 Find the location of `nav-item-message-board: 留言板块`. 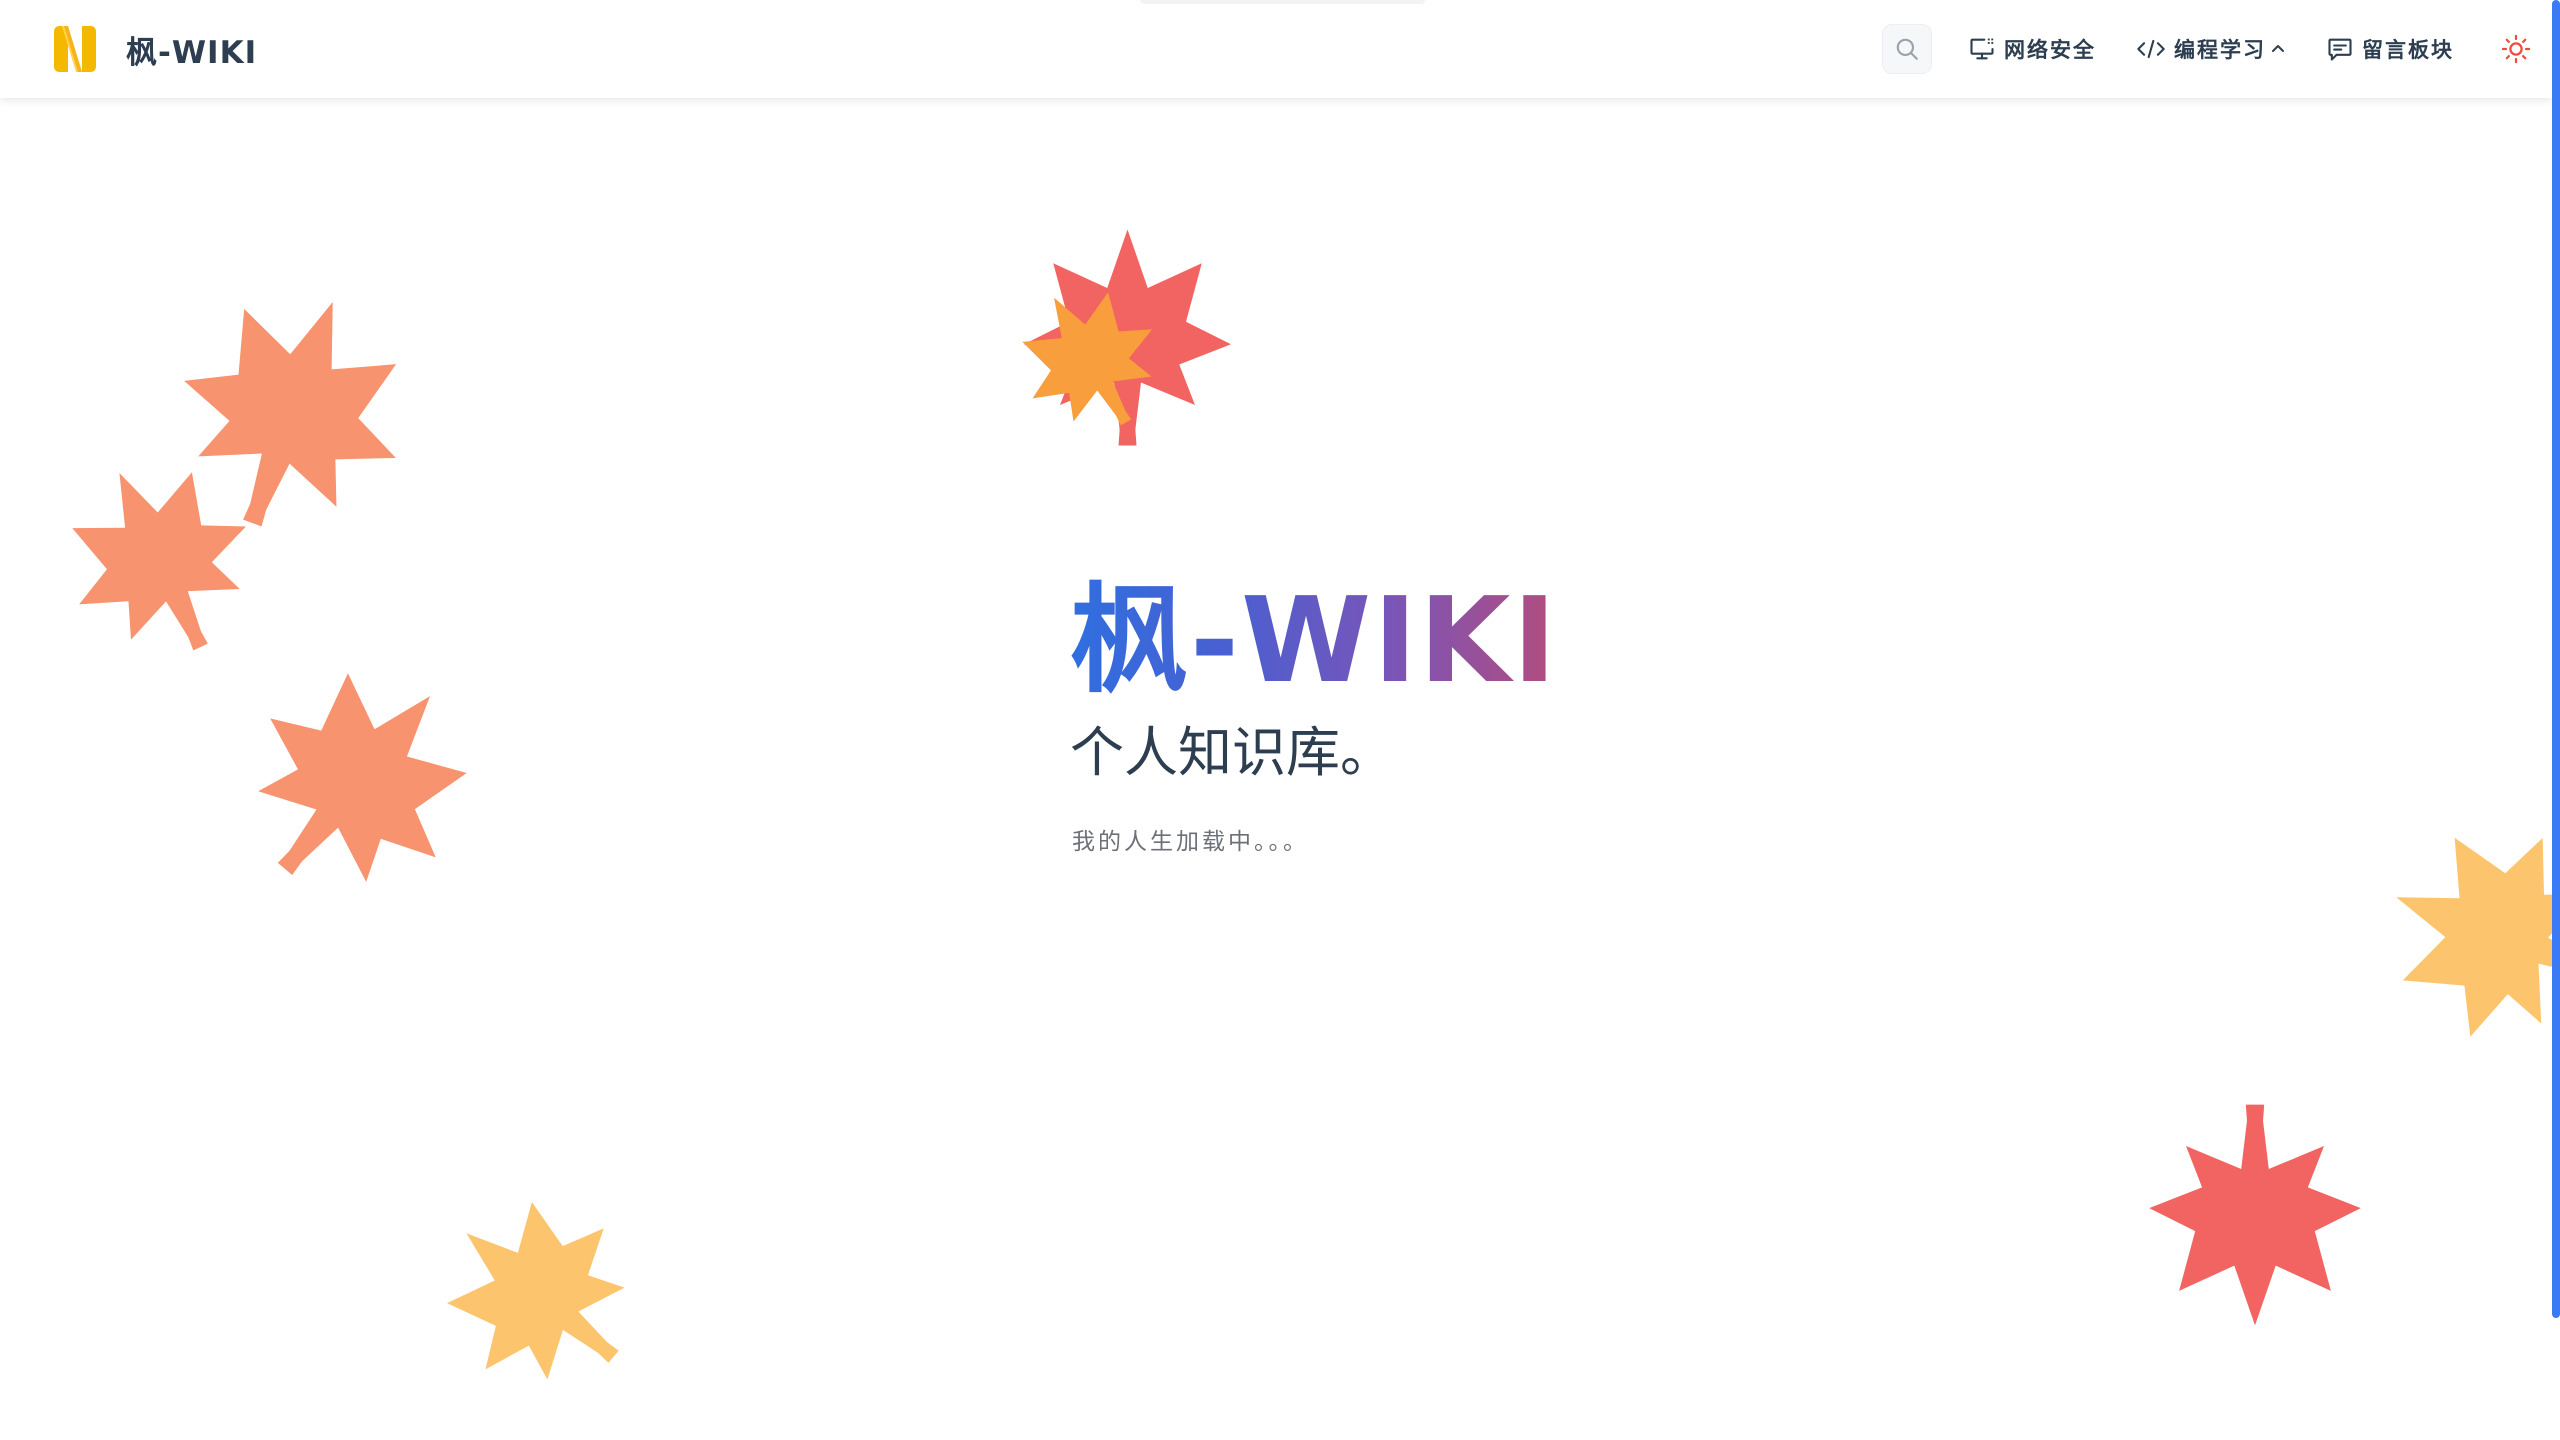

nav-item-message-board: 留言板块 is located at coordinates (2390, 49).